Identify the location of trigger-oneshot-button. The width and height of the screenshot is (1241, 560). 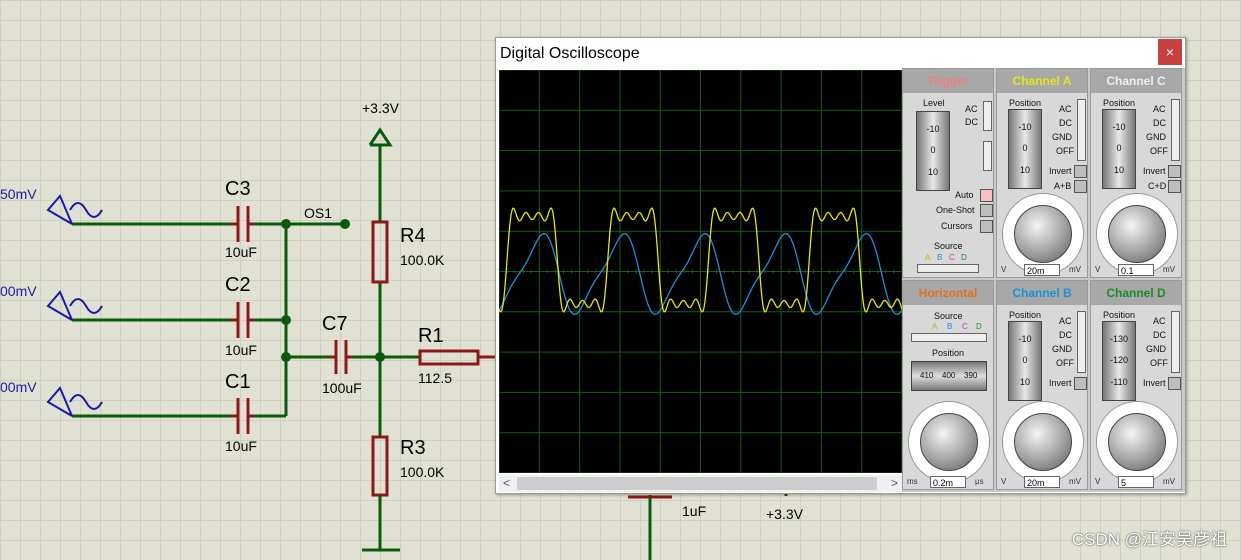
(986, 210).